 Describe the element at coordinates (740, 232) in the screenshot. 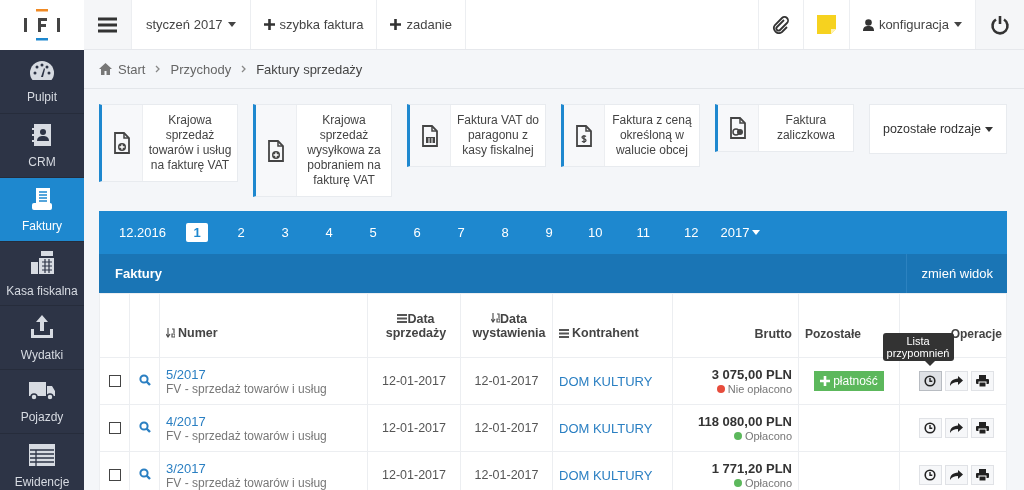

I see `year-dropdown: 2017` at that location.